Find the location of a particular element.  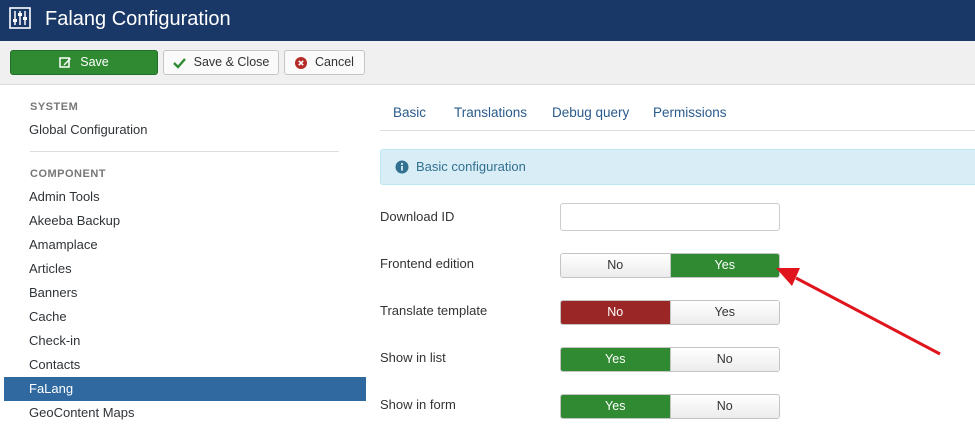

save-close-button: Save & Close is located at coordinates (221, 62).